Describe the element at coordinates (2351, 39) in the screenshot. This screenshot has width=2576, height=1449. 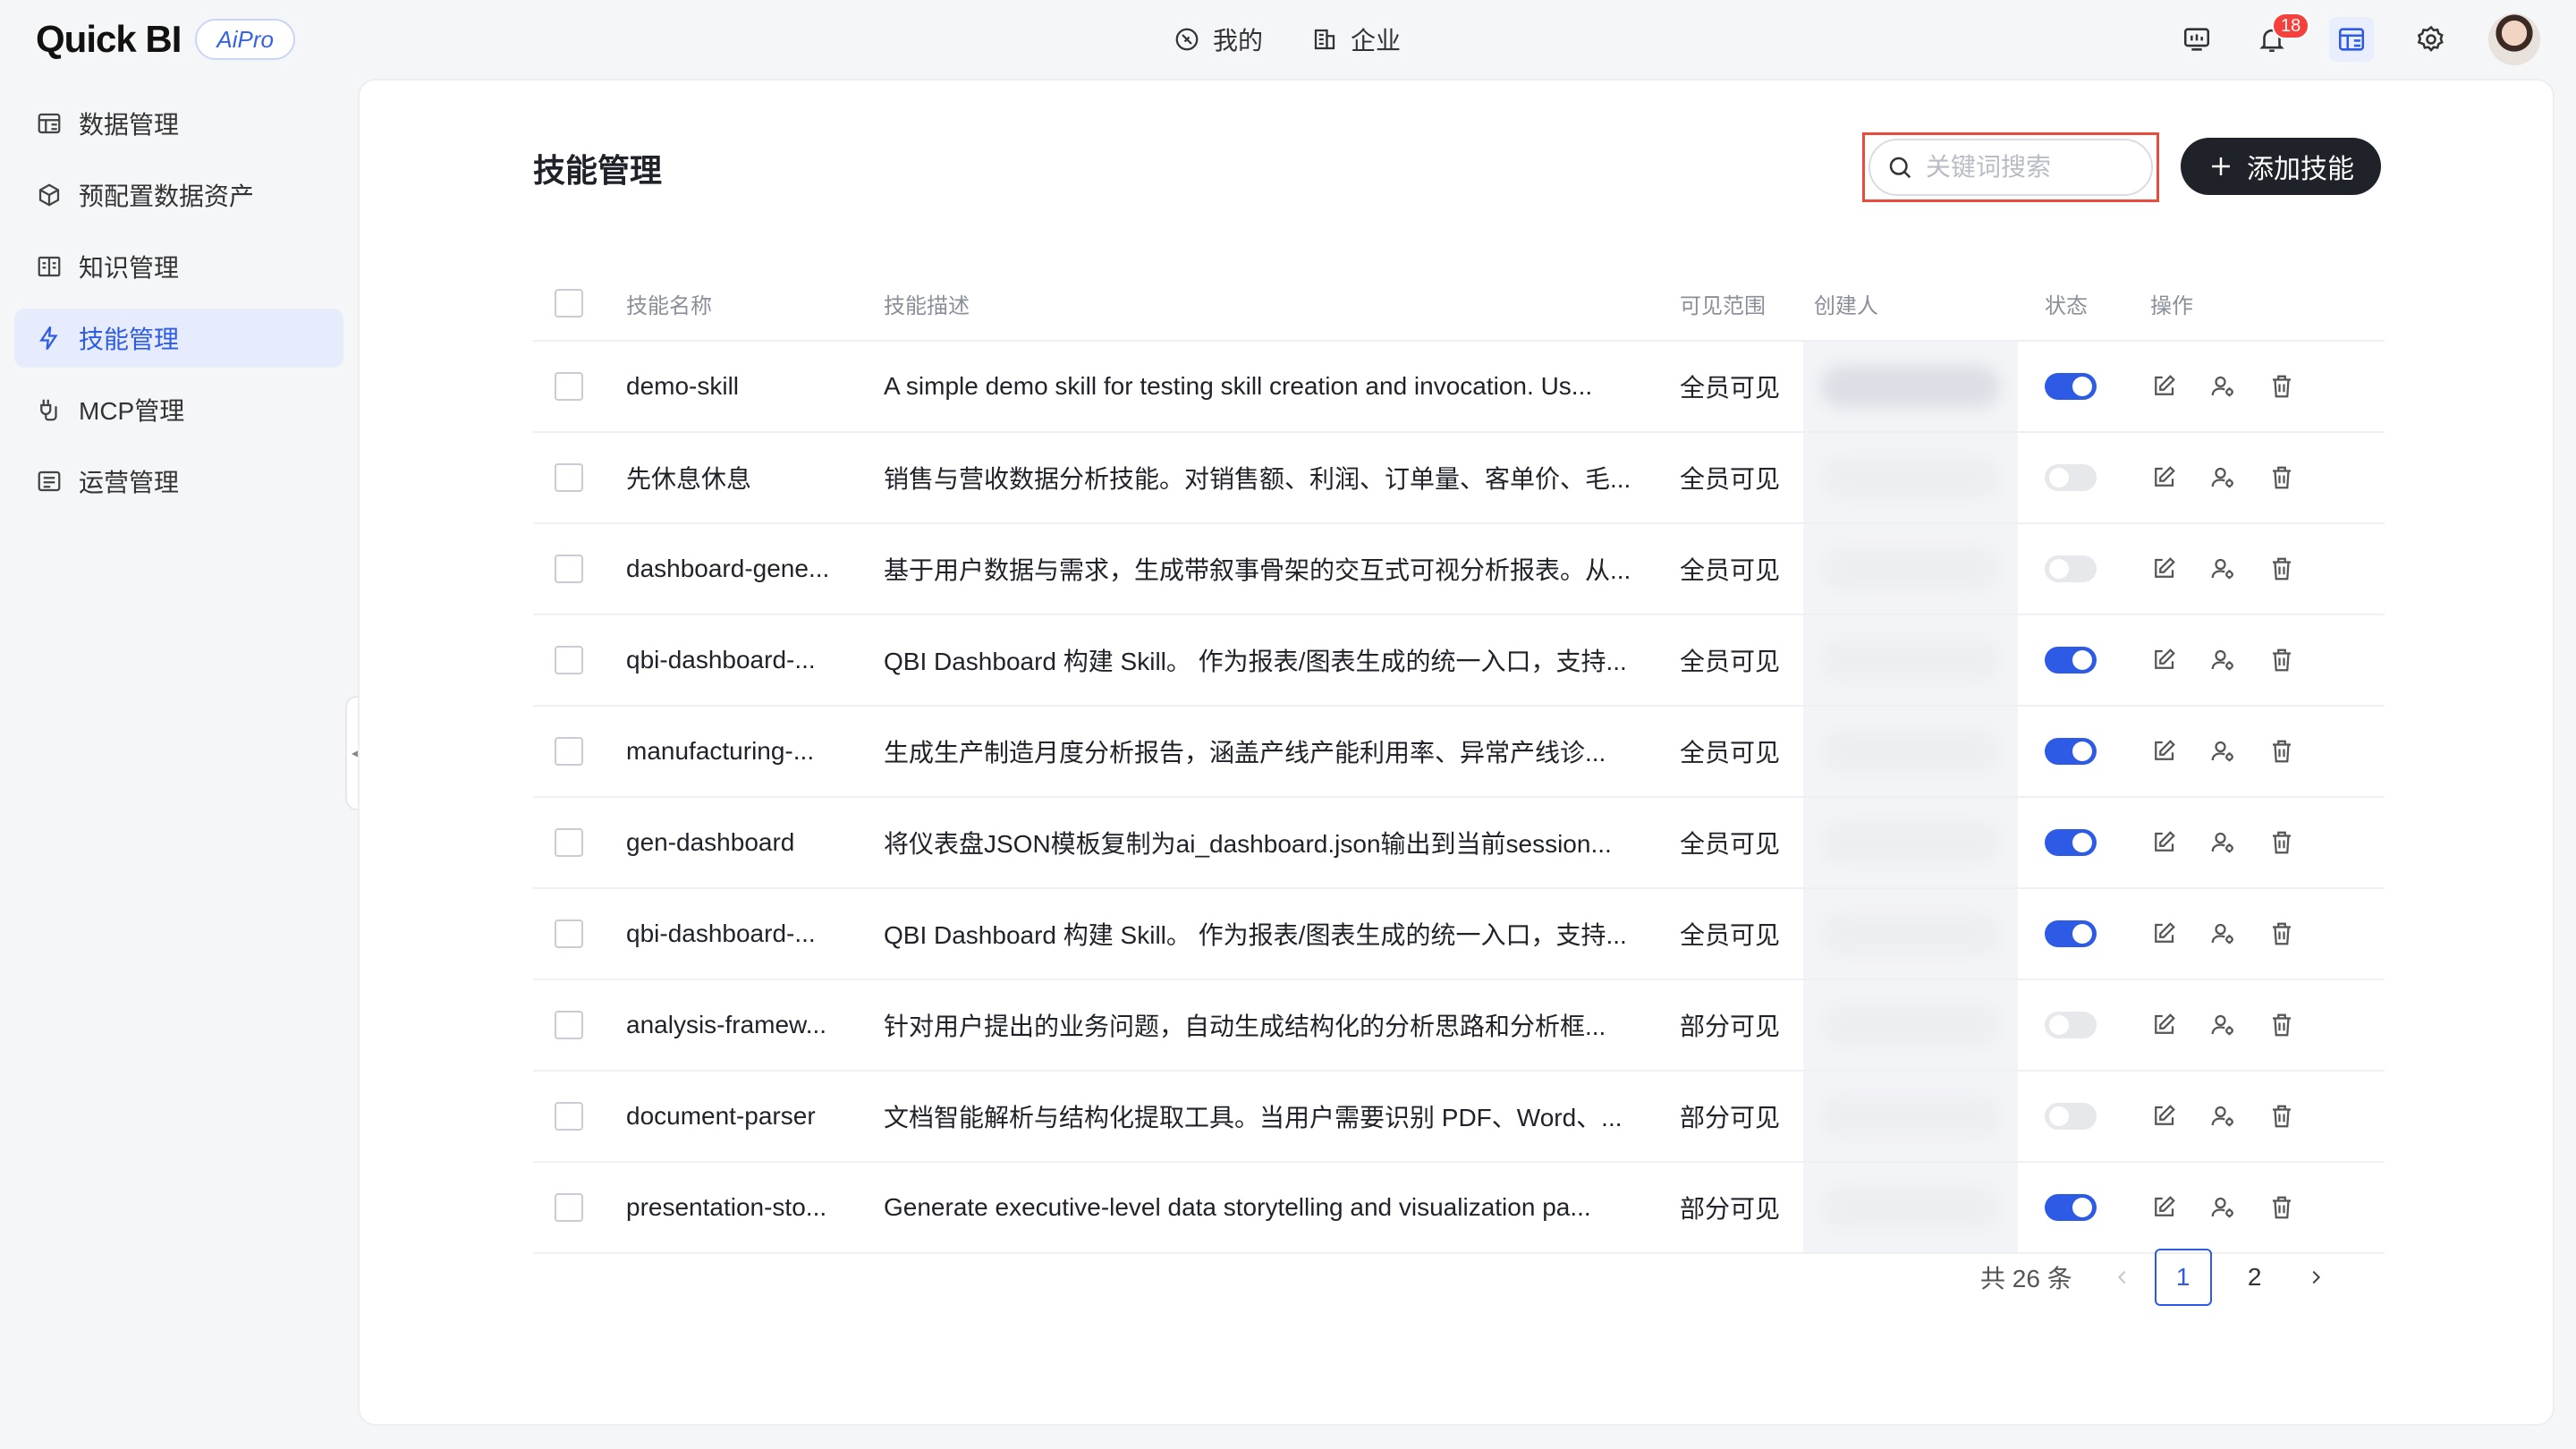
I see `workspace-button` at that location.